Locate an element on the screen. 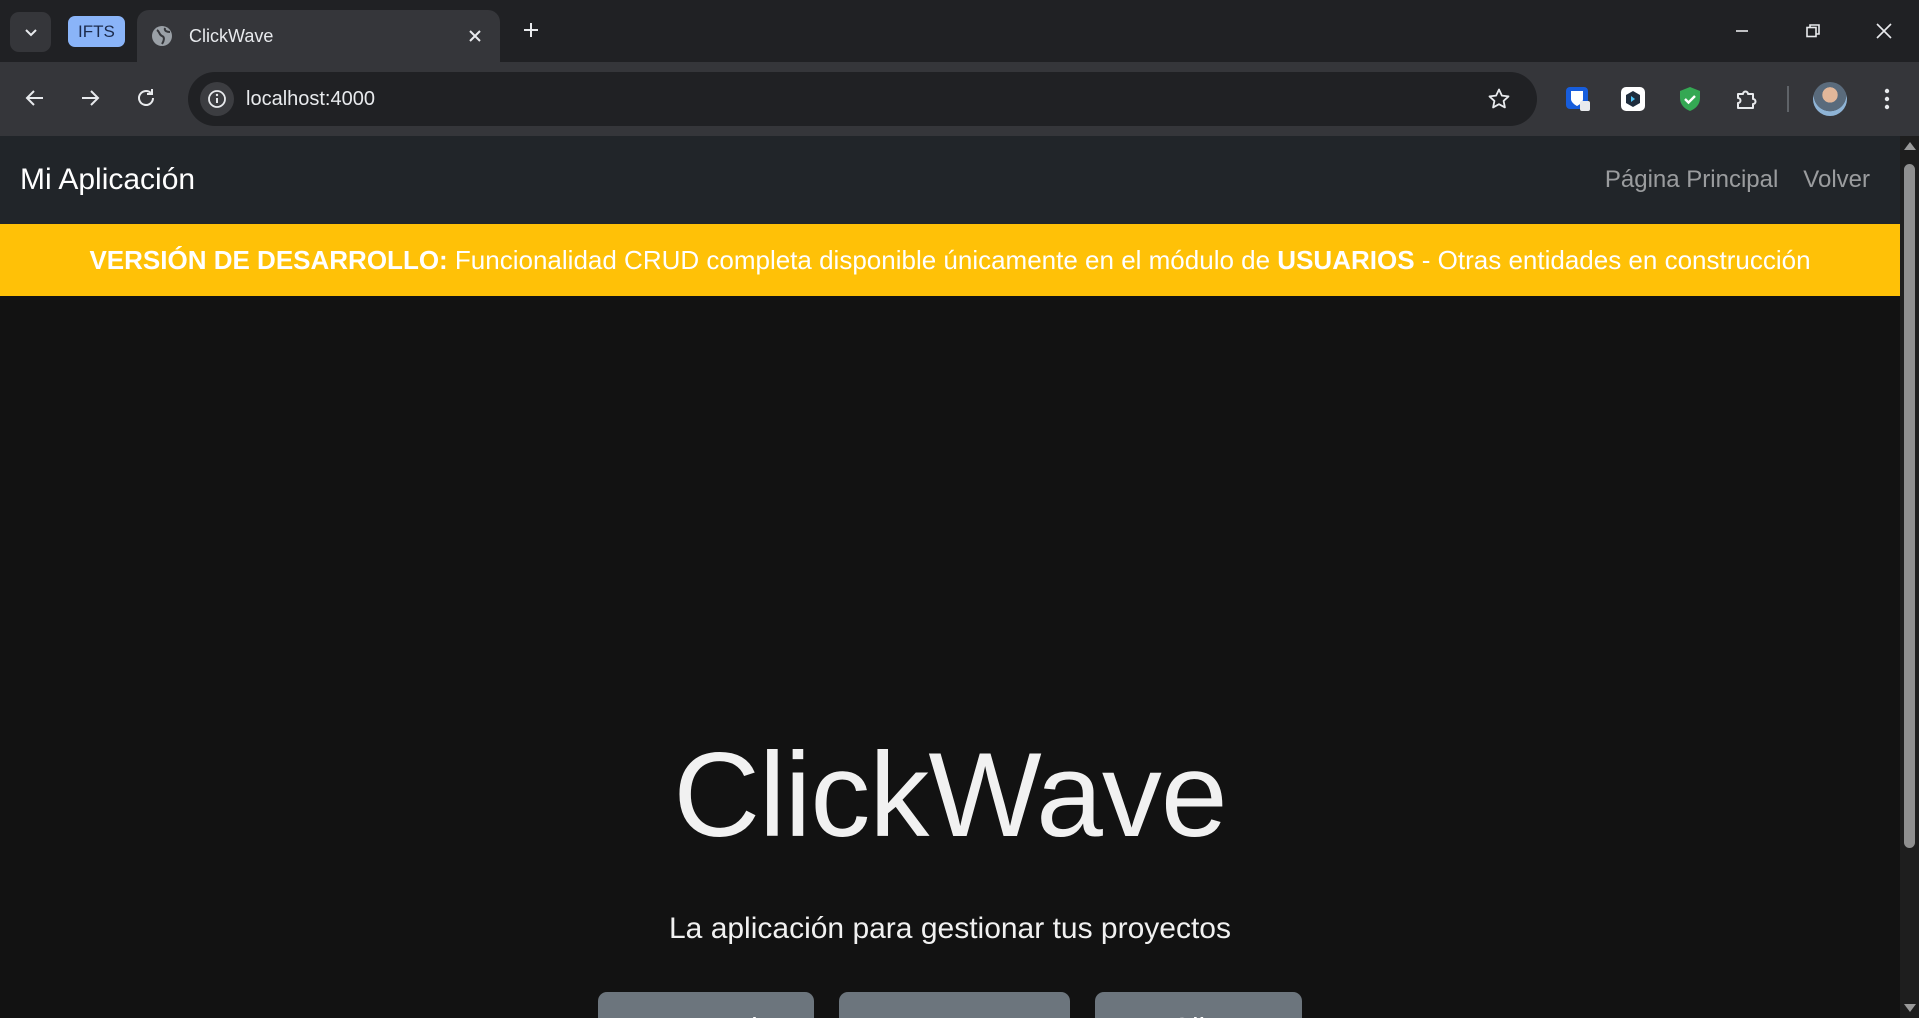 The width and height of the screenshot is (1919, 1018). restore-button is located at coordinates (1813, 31).